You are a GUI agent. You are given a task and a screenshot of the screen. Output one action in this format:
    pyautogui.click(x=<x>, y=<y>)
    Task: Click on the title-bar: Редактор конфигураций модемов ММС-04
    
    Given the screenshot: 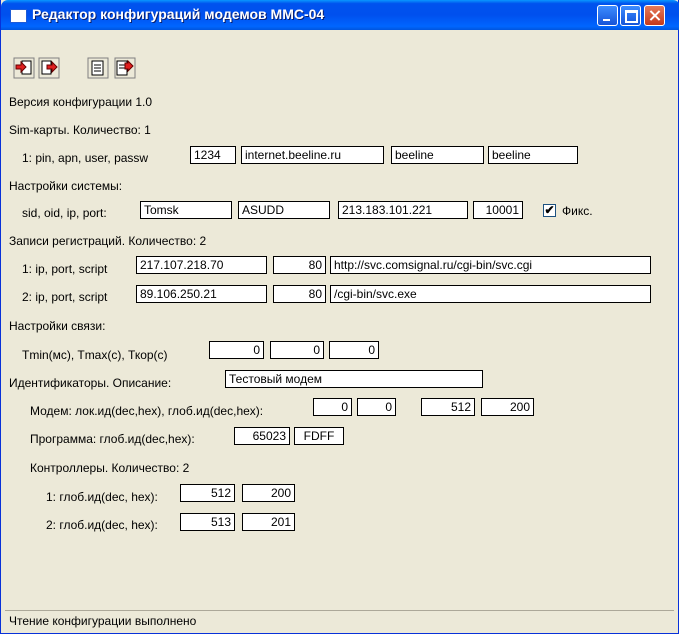 What is the action you would take?
    pyautogui.click(x=340, y=15)
    